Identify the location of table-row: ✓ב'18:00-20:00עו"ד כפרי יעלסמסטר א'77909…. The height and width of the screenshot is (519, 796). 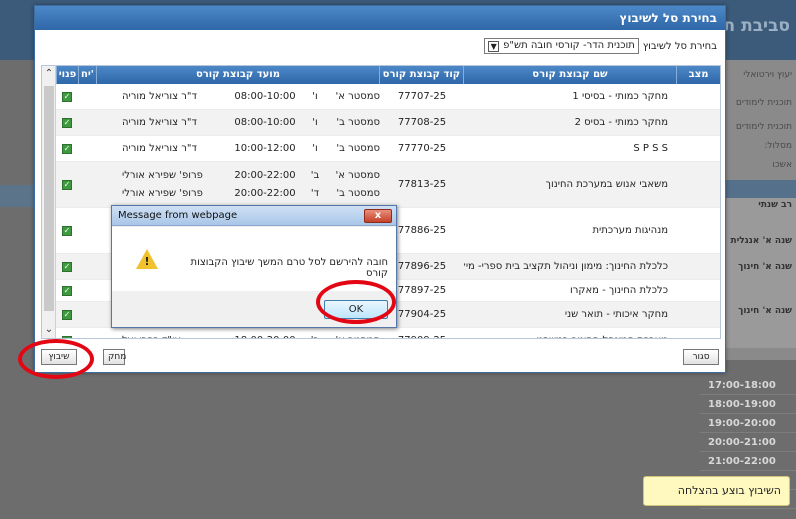
(388, 333).